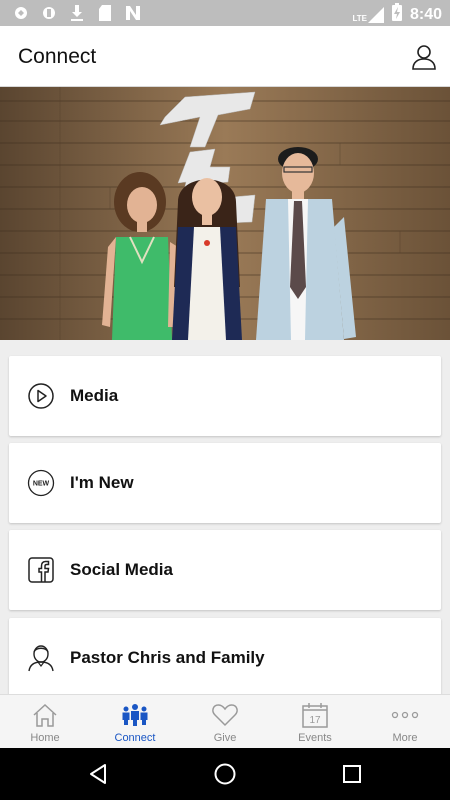 The width and height of the screenshot is (450, 800). Describe the element at coordinates (225, 396) in the screenshot. I see `menu-item-media: Media` at that location.